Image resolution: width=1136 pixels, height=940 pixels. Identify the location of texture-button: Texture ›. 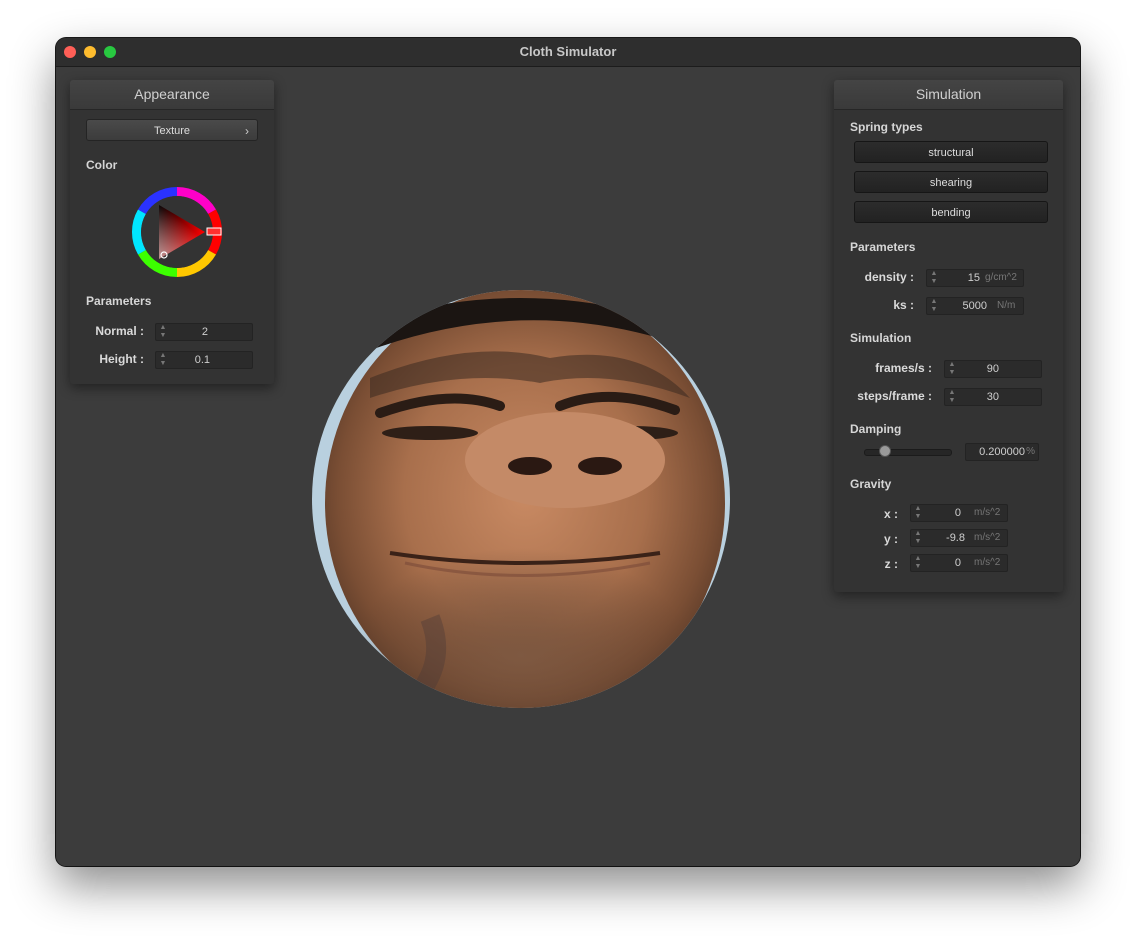
(172, 130).